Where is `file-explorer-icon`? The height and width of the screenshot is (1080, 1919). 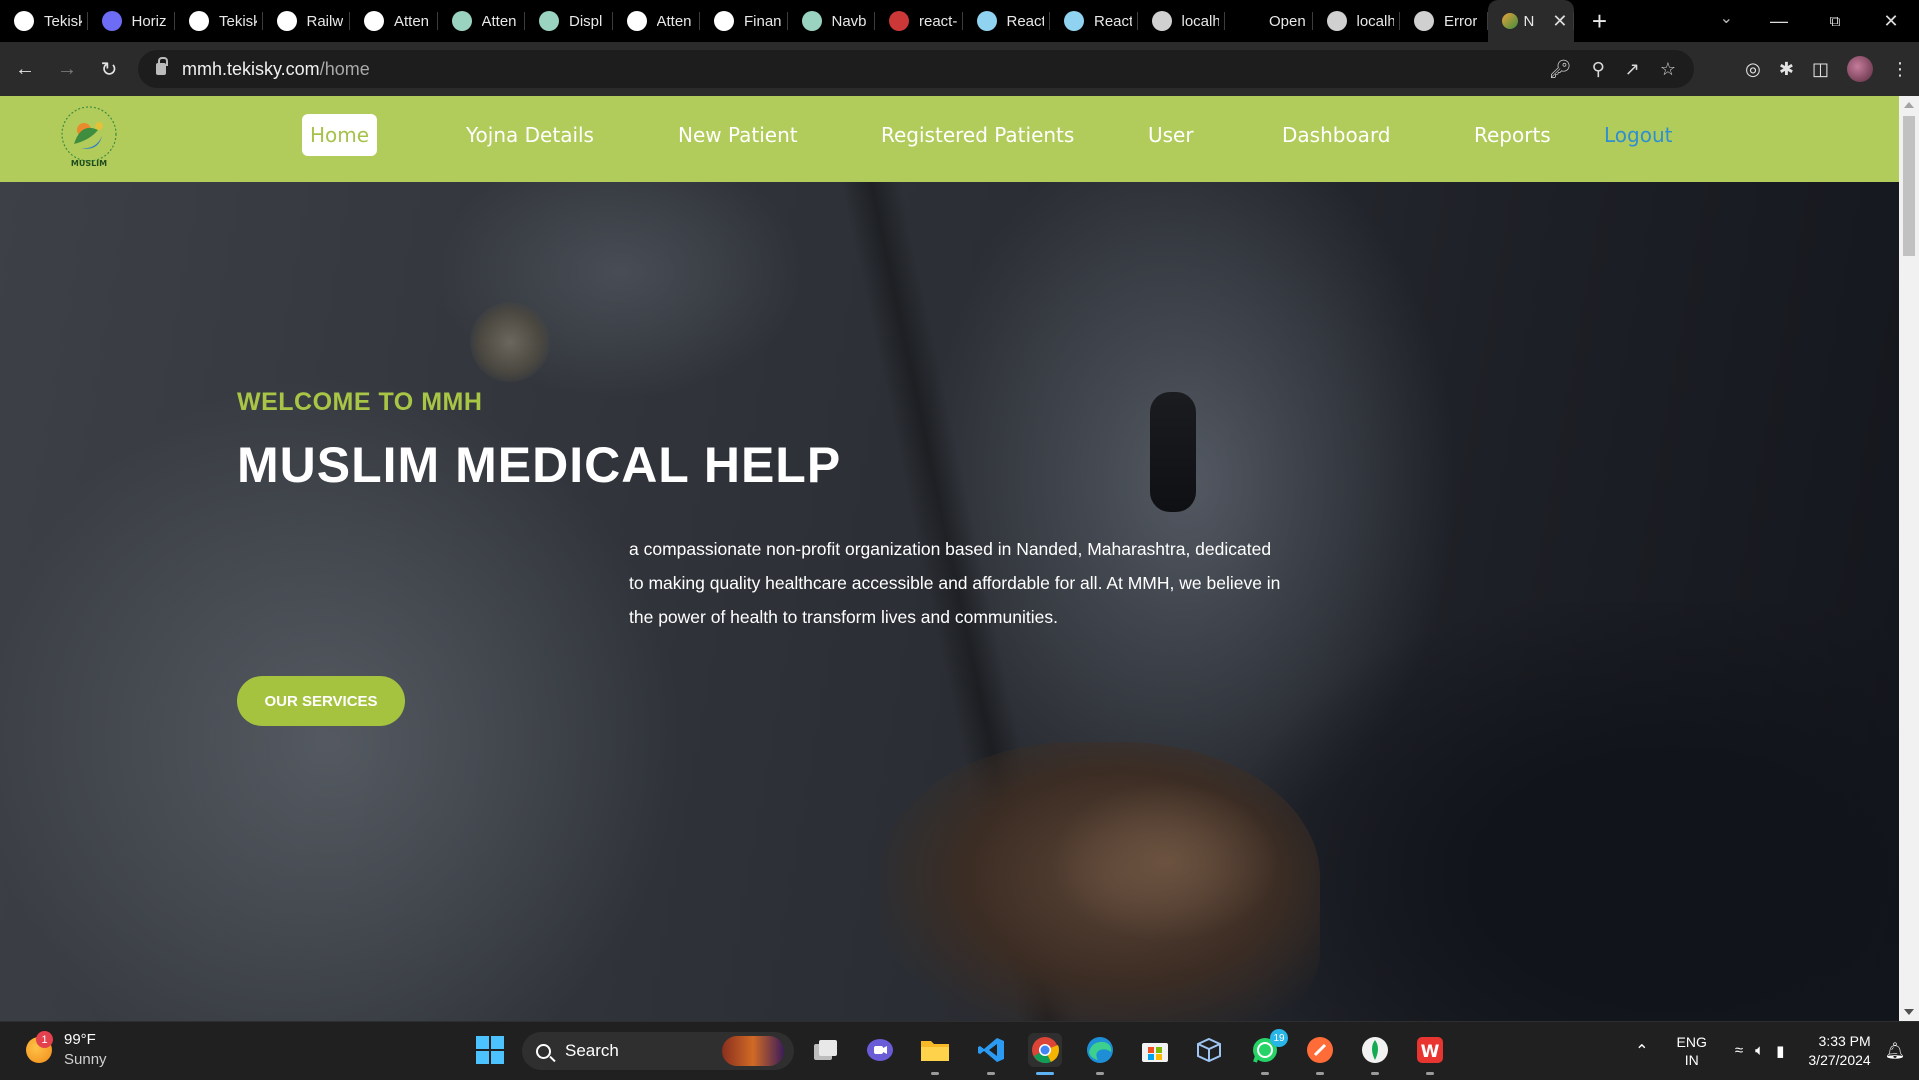
file-explorer-icon is located at coordinates (935, 1054).